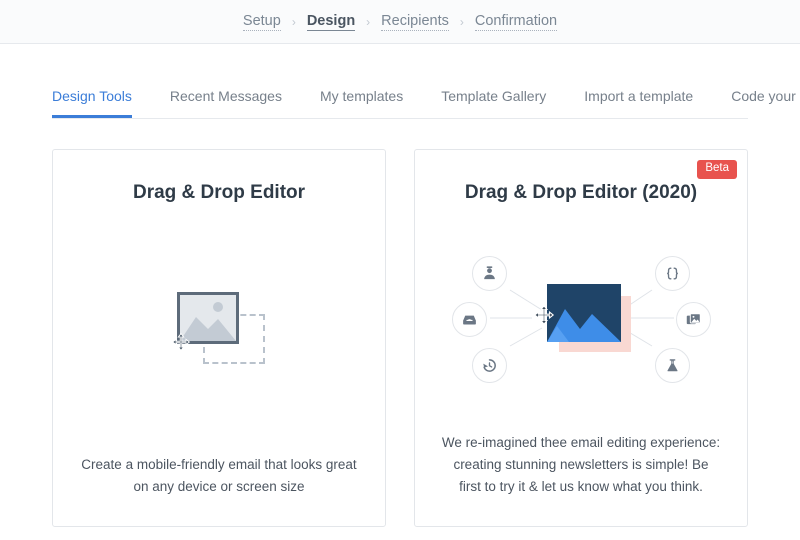 The image size is (800, 540). I want to click on inbox-icon, so click(469, 320).